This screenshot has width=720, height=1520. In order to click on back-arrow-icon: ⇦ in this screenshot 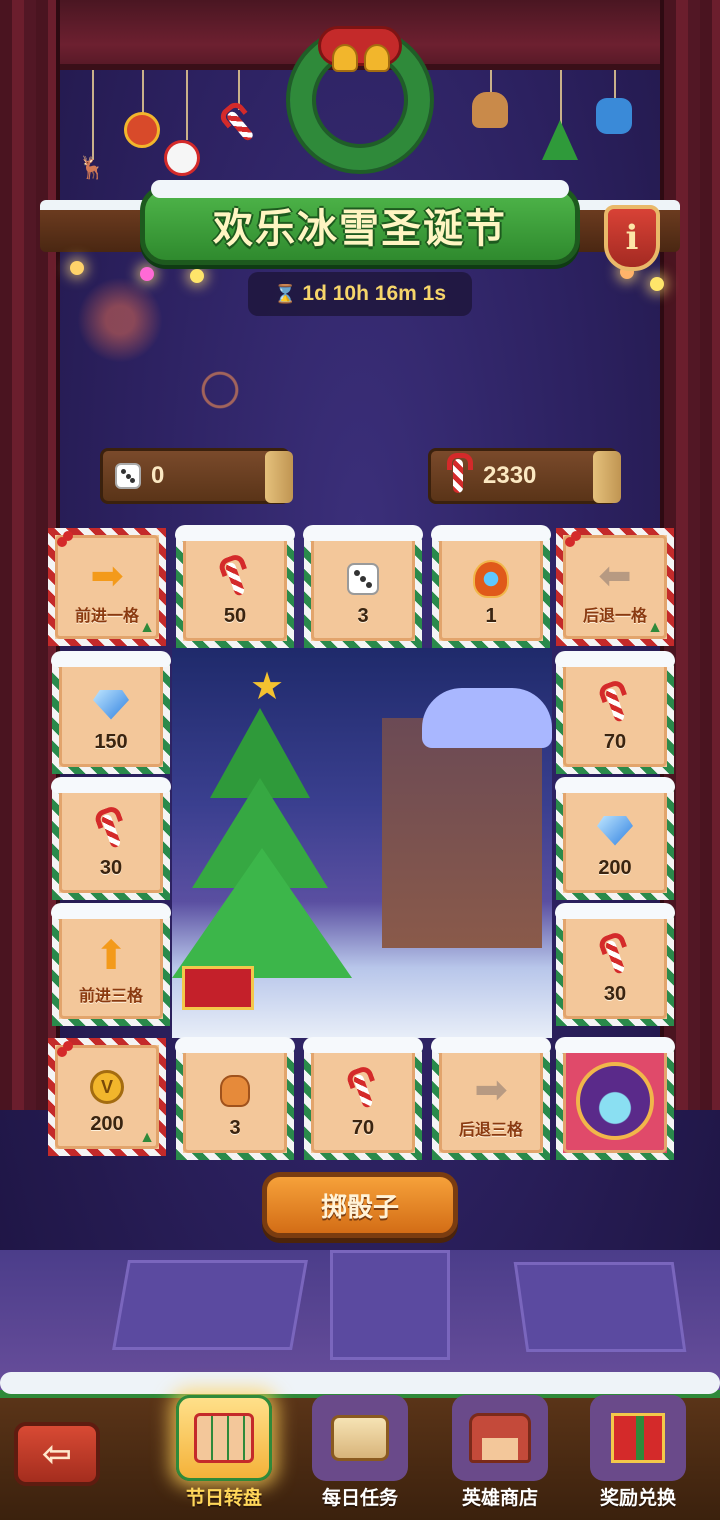, I will do `click(57, 1453)`.